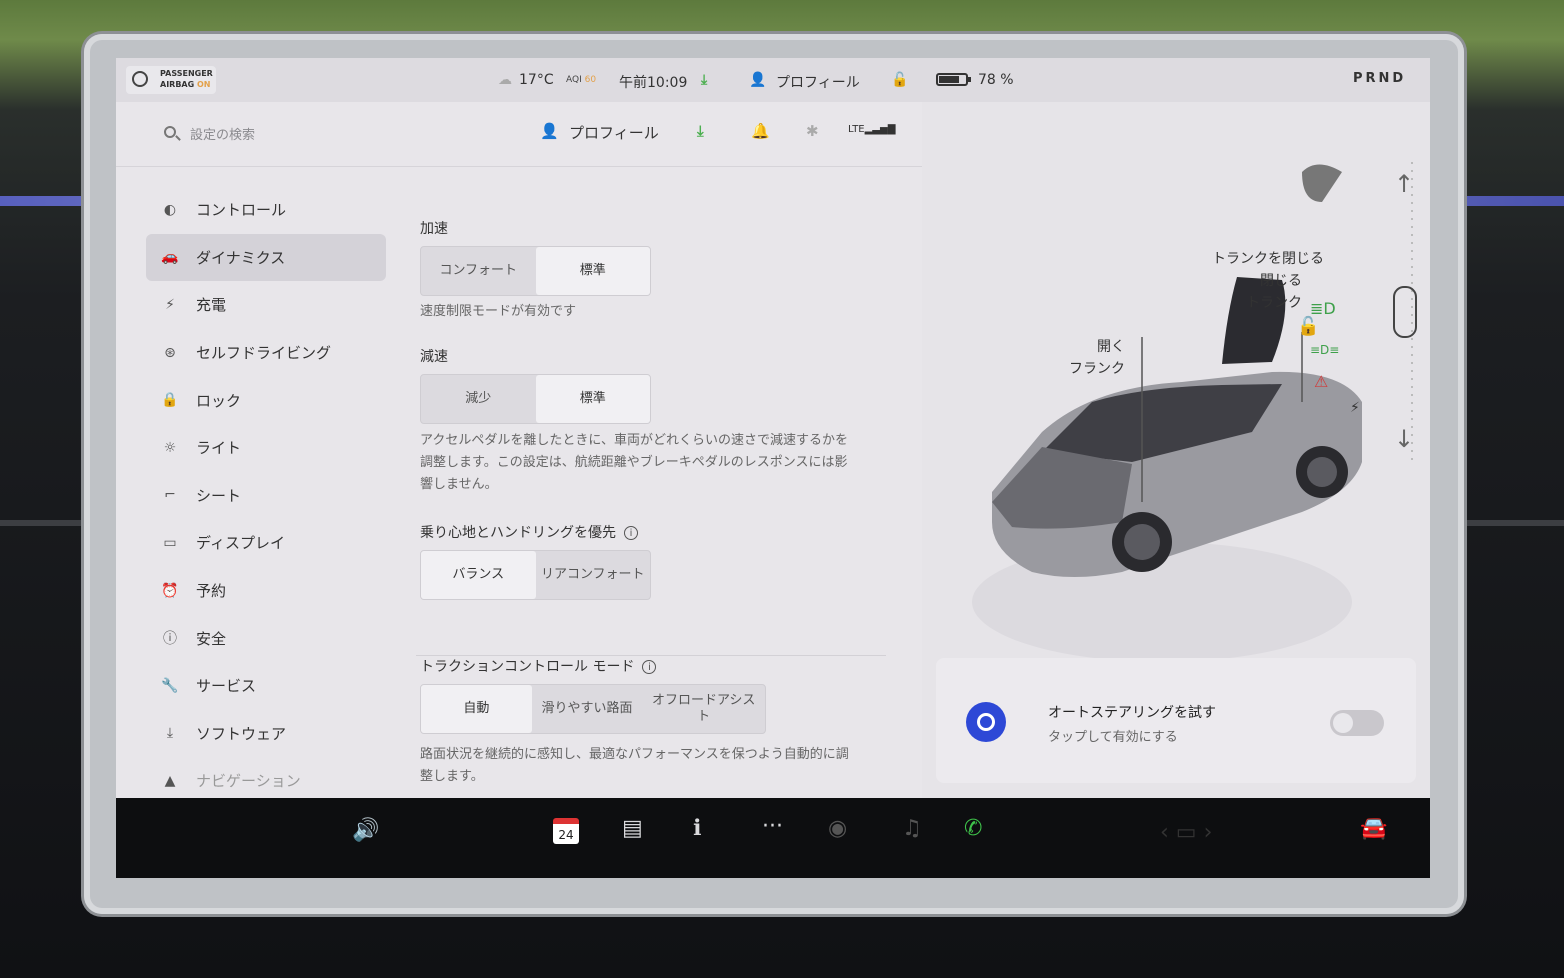  What do you see at coordinates (211, 305) in the screenshot?
I see `sidebar-item-label: 充電` at bounding box center [211, 305].